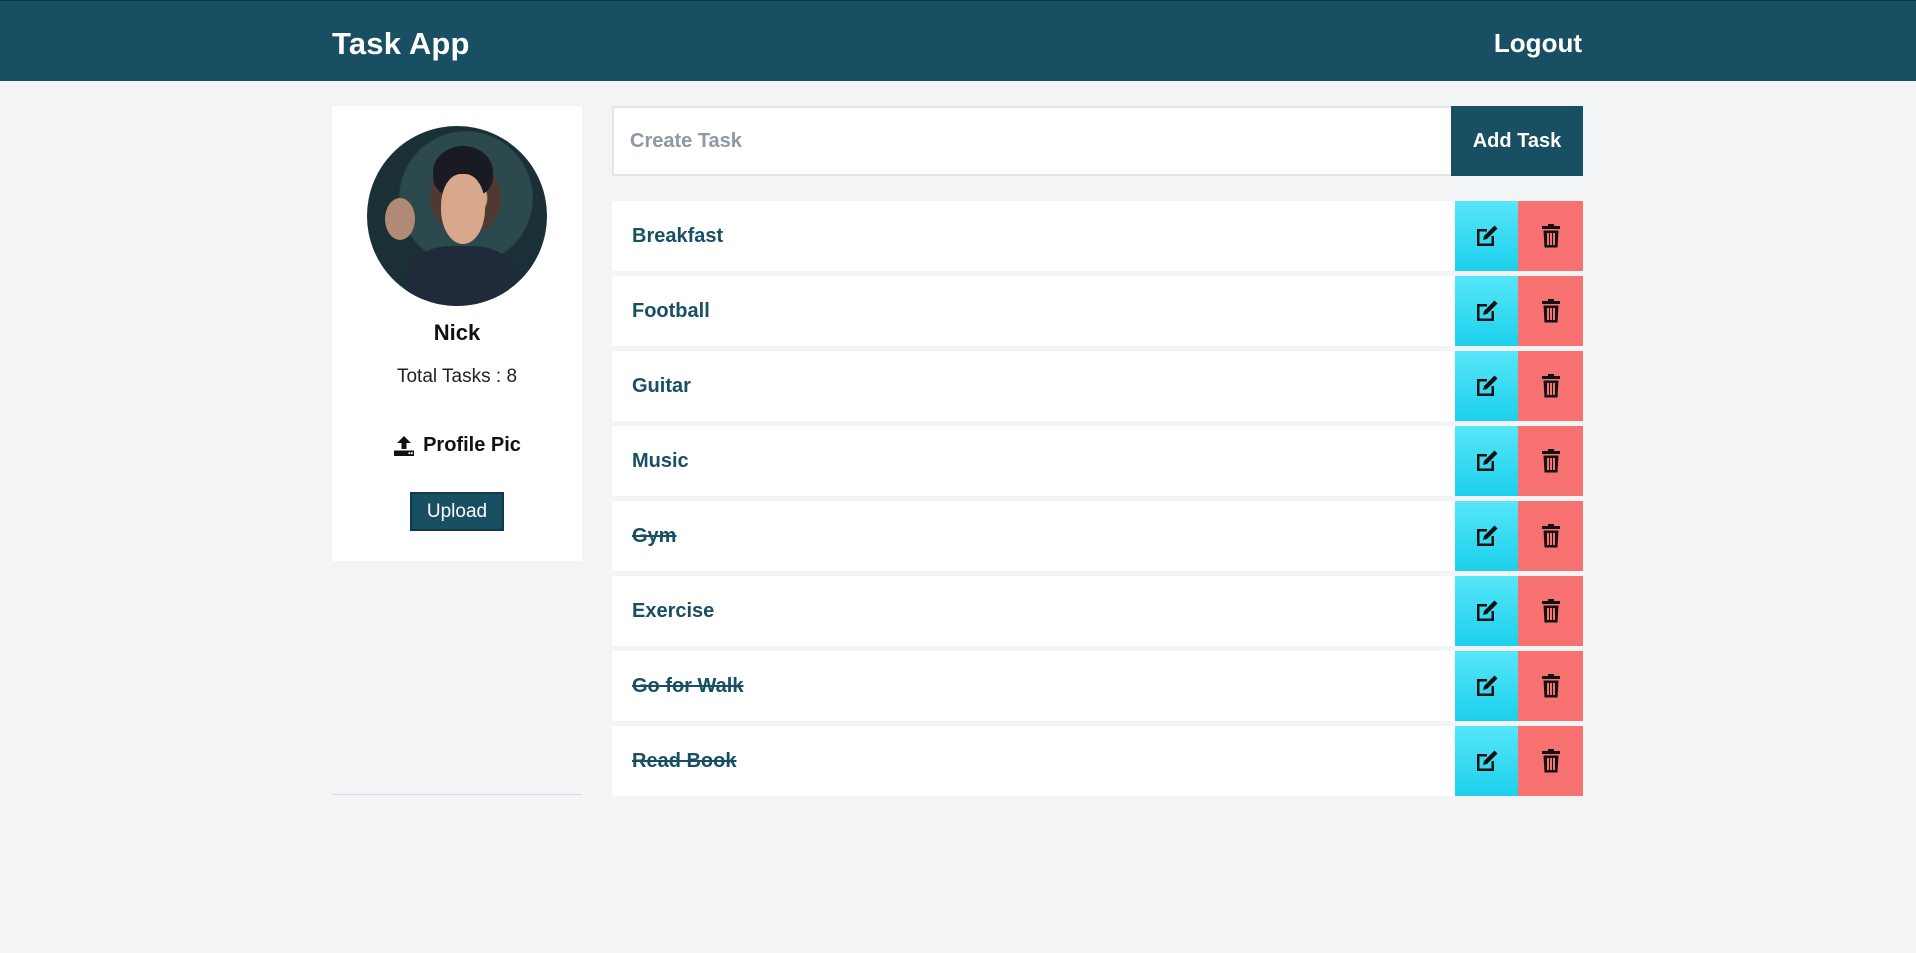 The width and height of the screenshot is (1916, 953). I want to click on task-row: Guitar, so click(1097, 386).